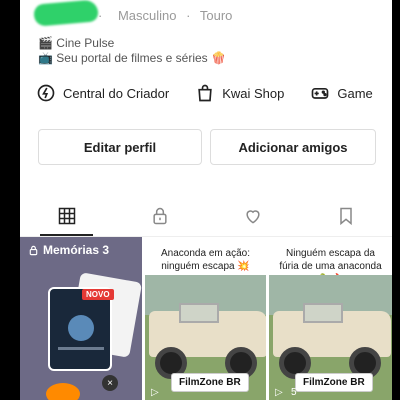 This screenshot has width=400, height=400. Describe the element at coordinates (81, 328) in the screenshot. I see `avatar` at that location.